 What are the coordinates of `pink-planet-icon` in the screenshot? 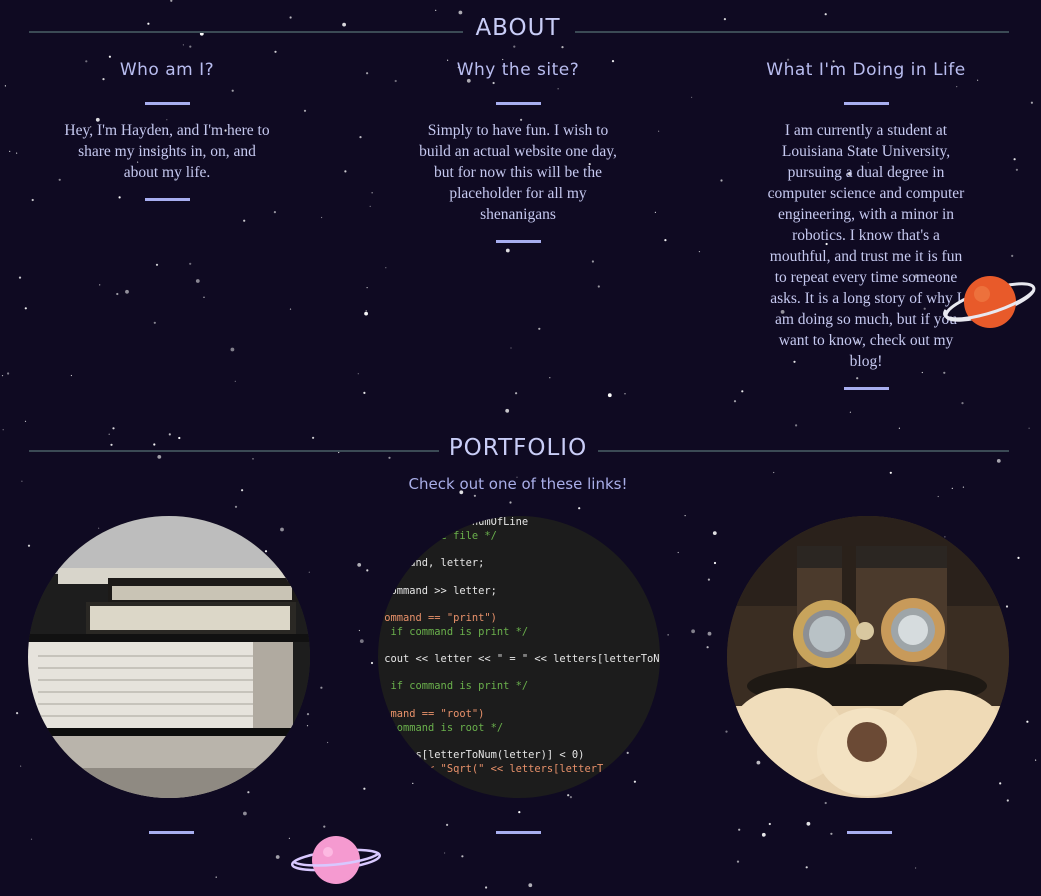 It's located at (336, 860).